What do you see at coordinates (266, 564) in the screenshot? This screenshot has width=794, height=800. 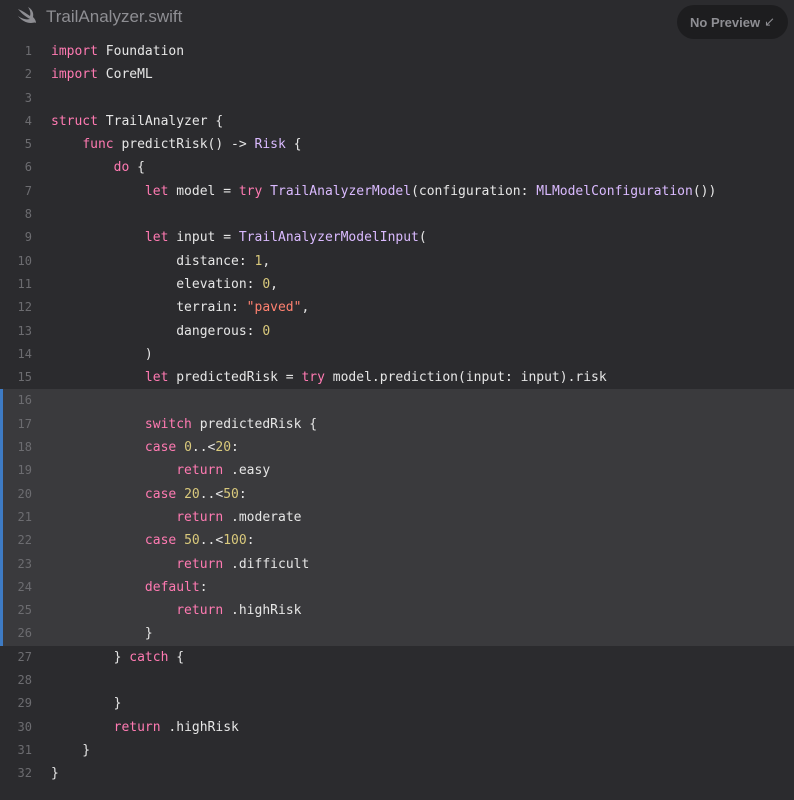 I see `code-token: .difficult` at bounding box center [266, 564].